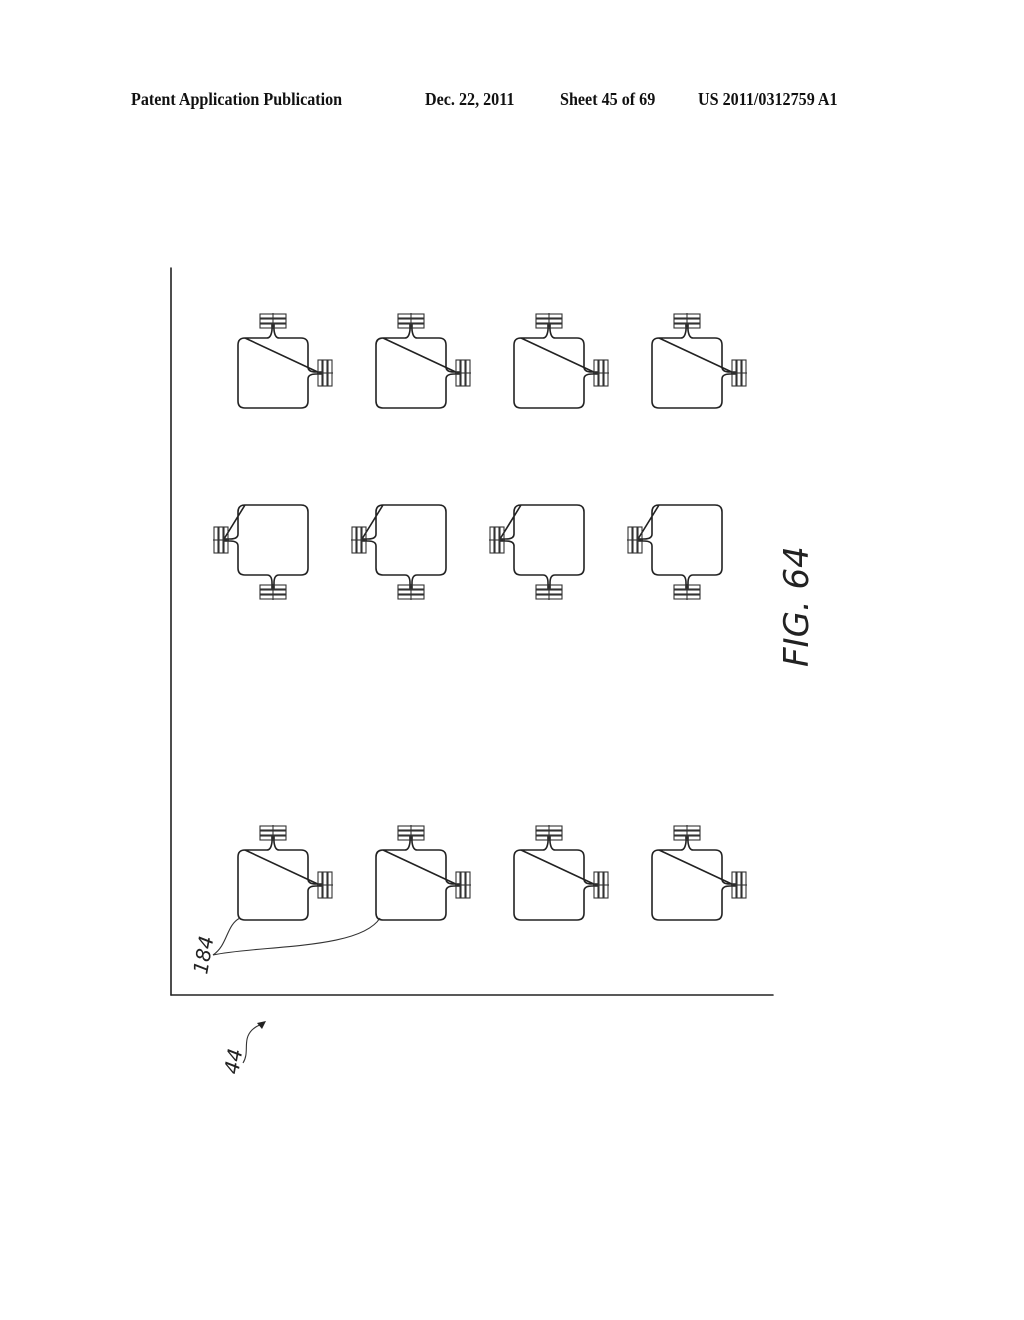 This screenshot has width=1024, height=1320. Describe the element at coordinates (226, 936) in the screenshot. I see `leader-line-184-a` at that location.